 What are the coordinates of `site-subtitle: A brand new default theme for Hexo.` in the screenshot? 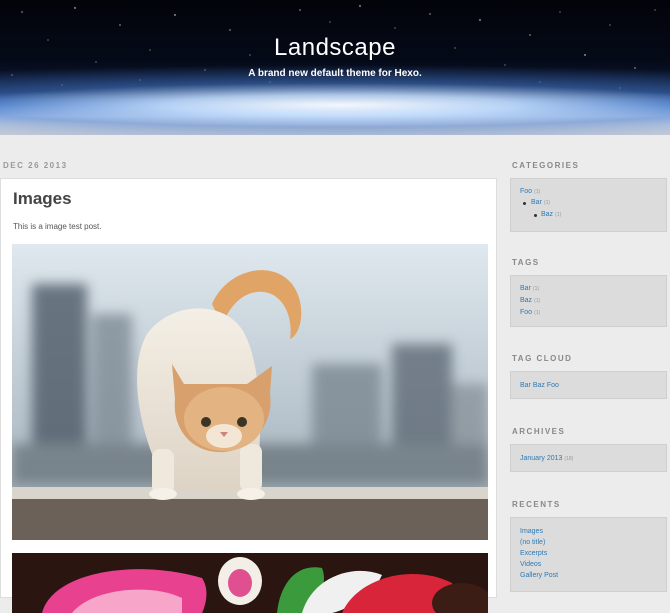 It's located at (335, 73).